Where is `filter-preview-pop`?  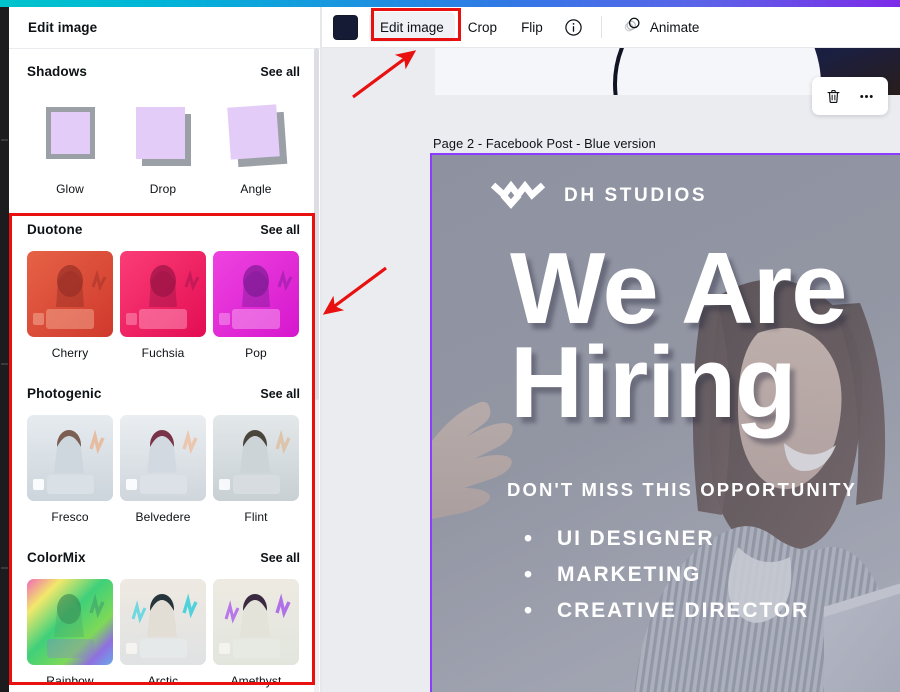 filter-preview-pop is located at coordinates (256, 294).